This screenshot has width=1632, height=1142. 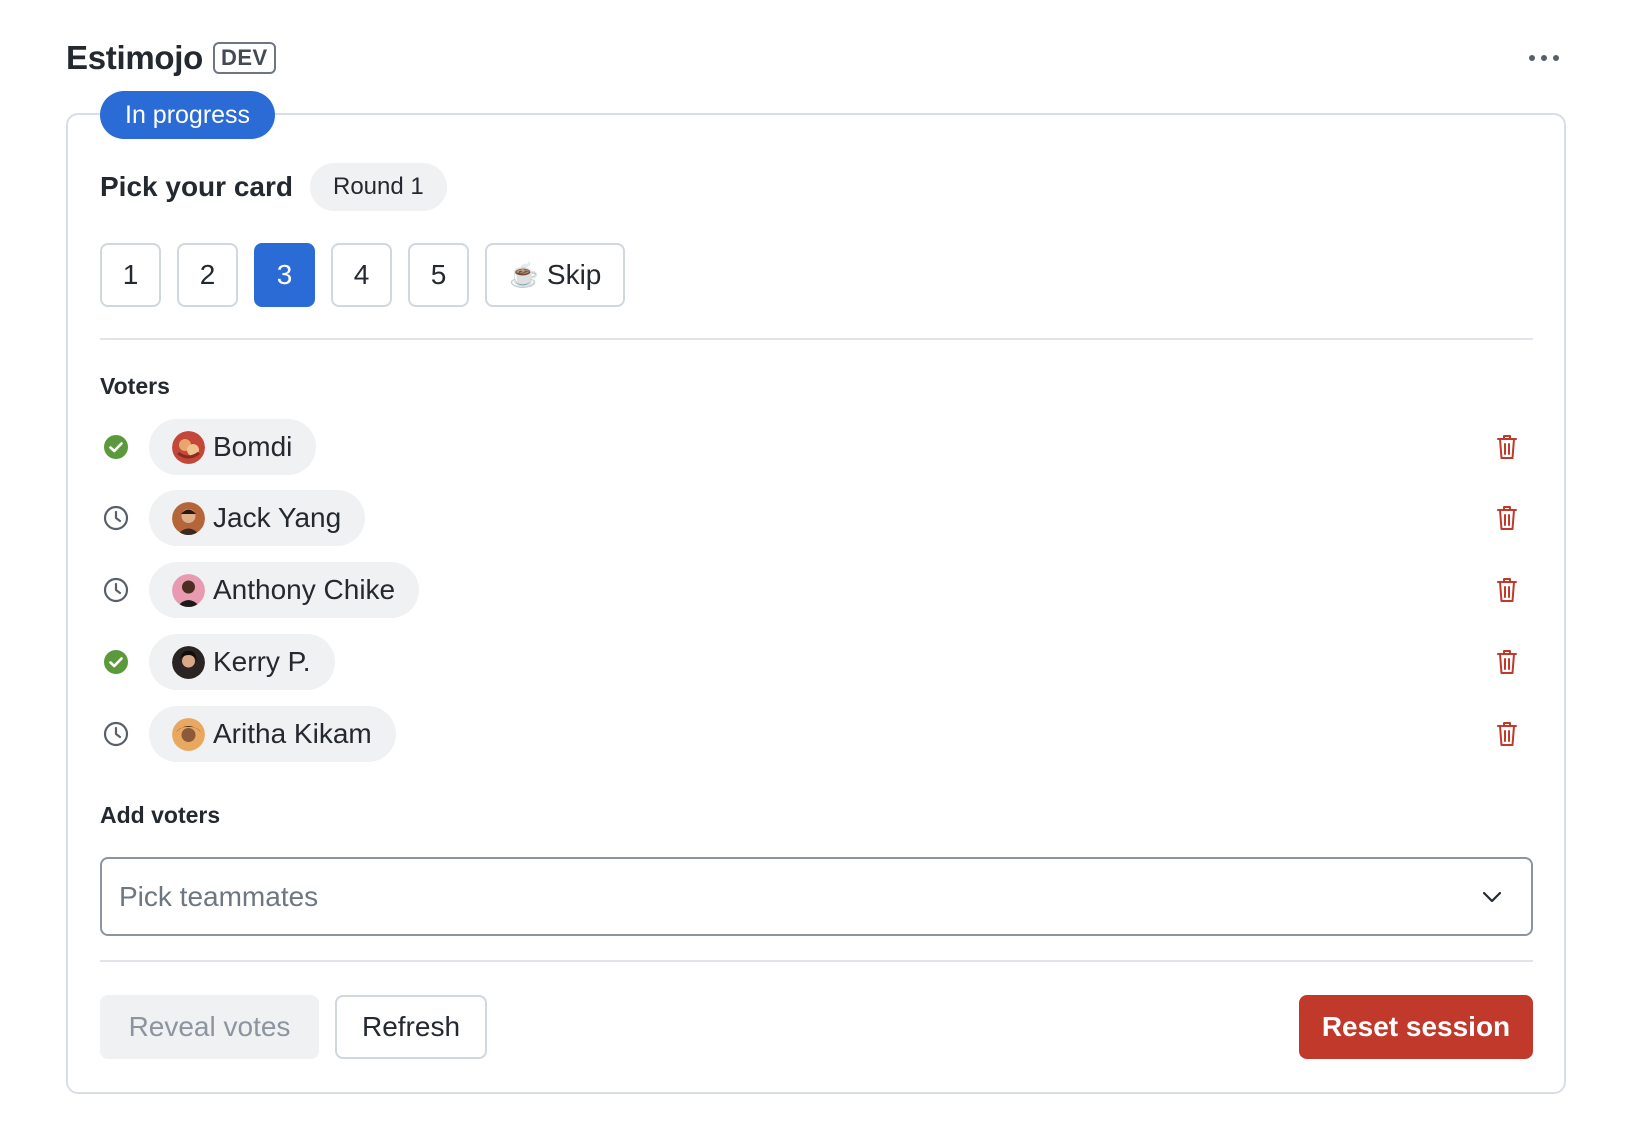 I want to click on voter-row: Aritha Kikam, so click(x=816, y=734).